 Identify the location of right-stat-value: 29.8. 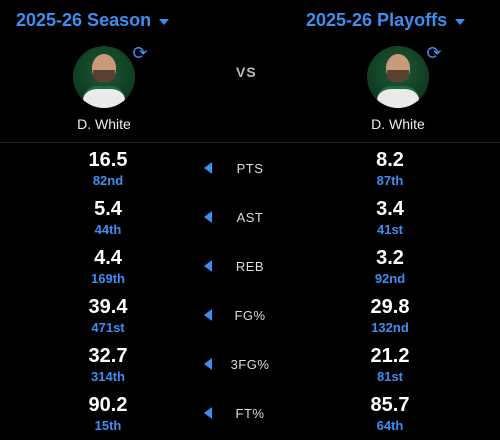
(390, 307).